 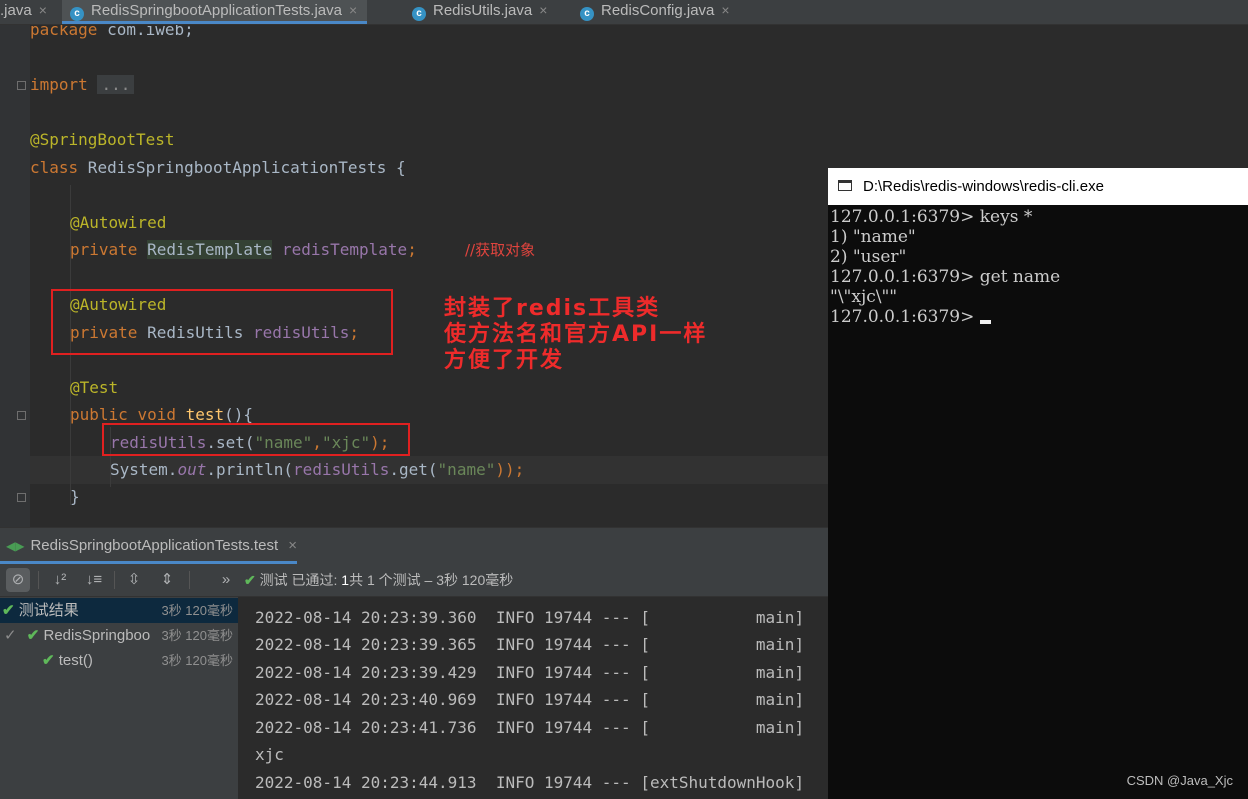 What do you see at coordinates (344, 249) in the screenshot?
I see `field-name: redisTemplate` at bounding box center [344, 249].